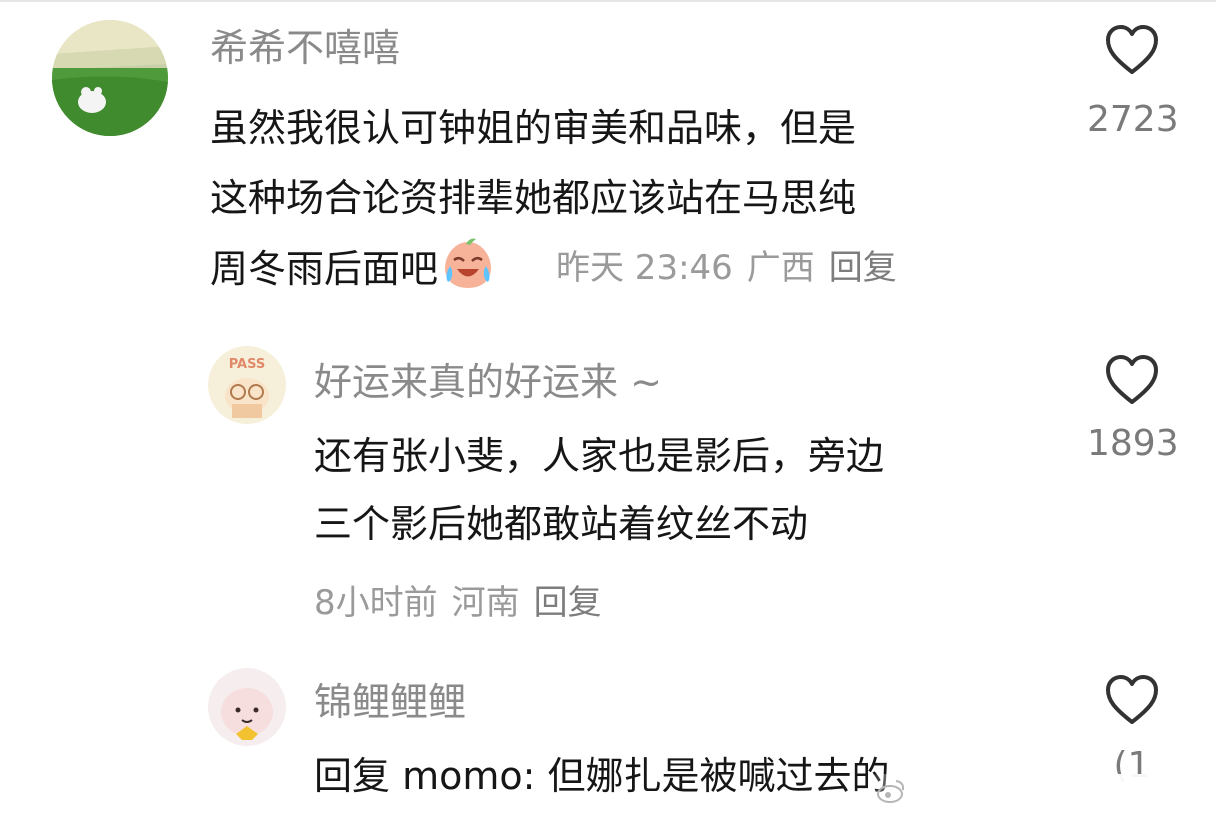  What do you see at coordinates (324, 269) in the screenshot?
I see `comment-text-line: 周冬雨后面吧` at bounding box center [324, 269].